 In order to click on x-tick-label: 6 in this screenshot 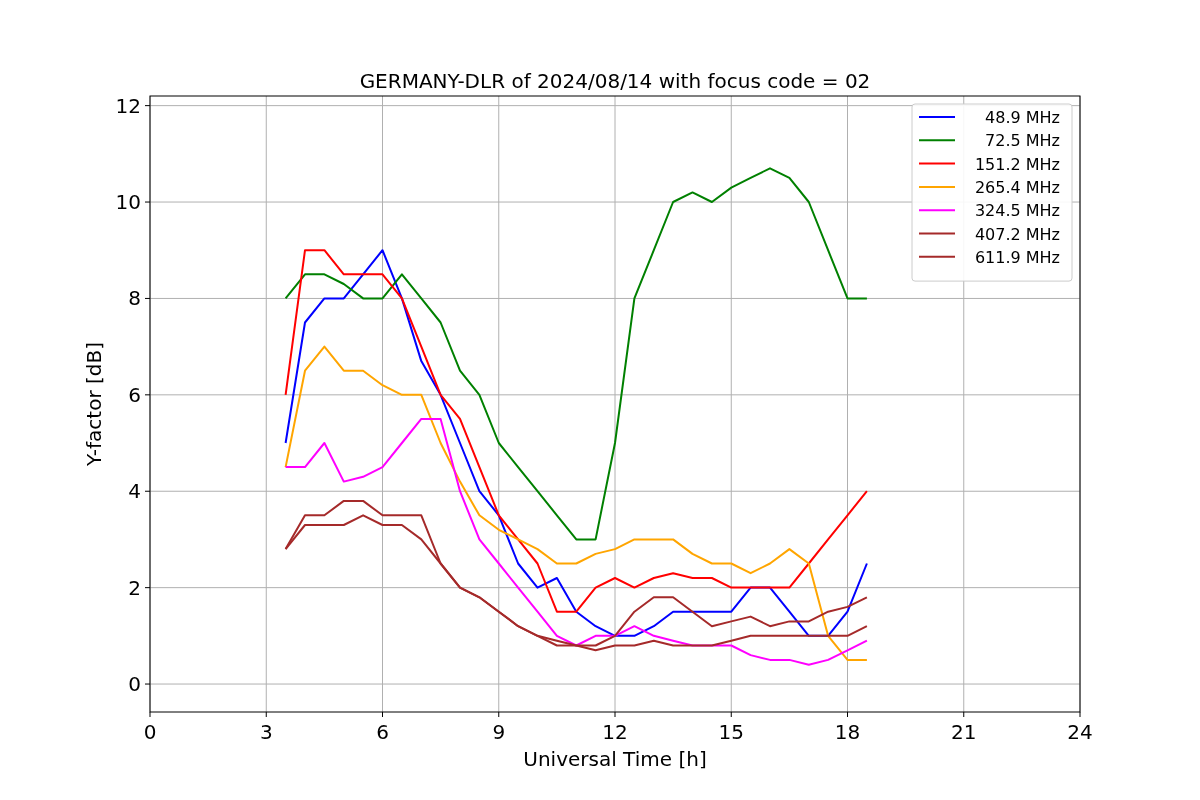, I will do `click(382, 732)`.